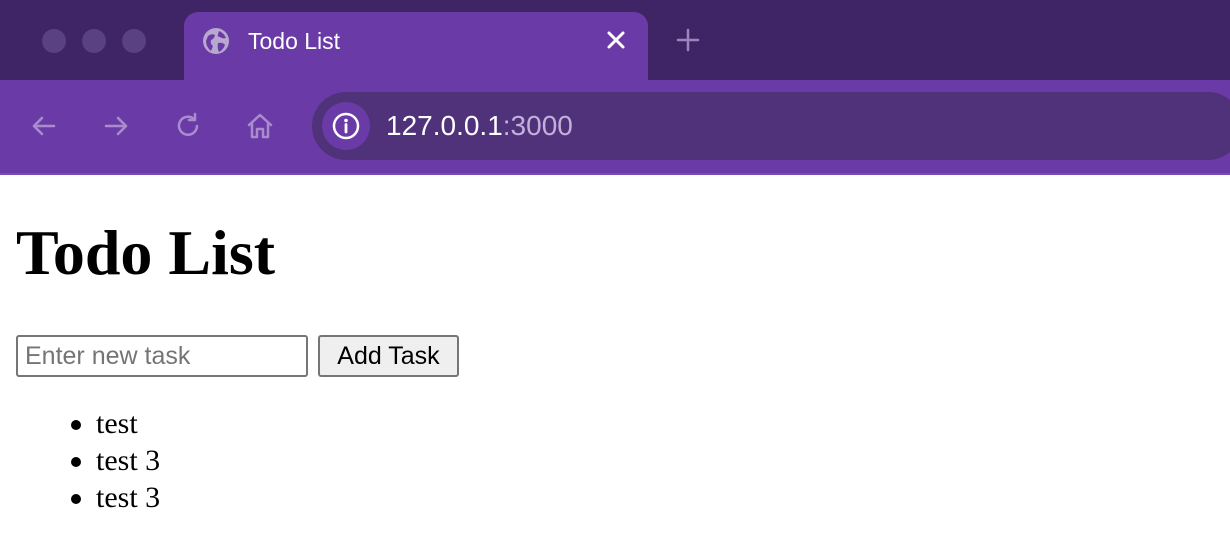 The width and height of the screenshot is (1230, 556). Describe the element at coordinates (771, 126) in the screenshot. I see `address-bar: 127.0.0.1:3000` at that location.